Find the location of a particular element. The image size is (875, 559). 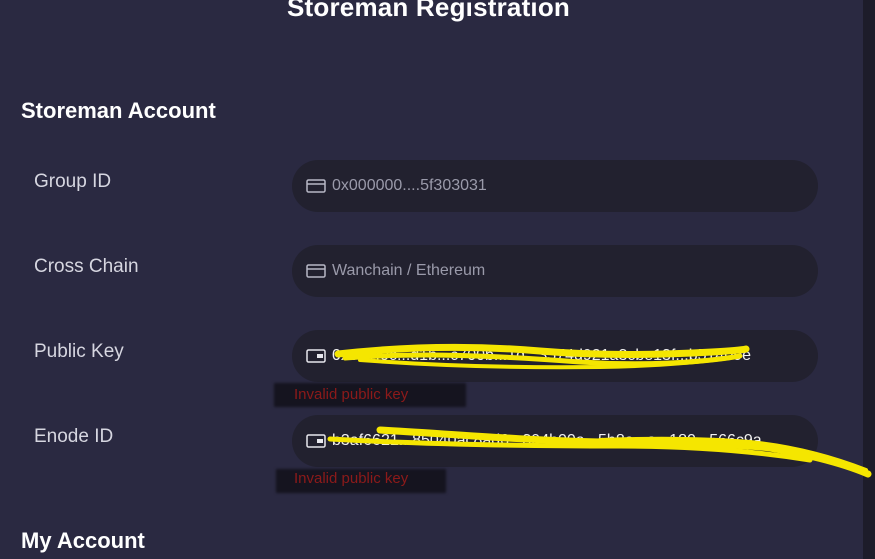

group-id-value: 0x000000....5f303031 is located at coordinates (409, 185).